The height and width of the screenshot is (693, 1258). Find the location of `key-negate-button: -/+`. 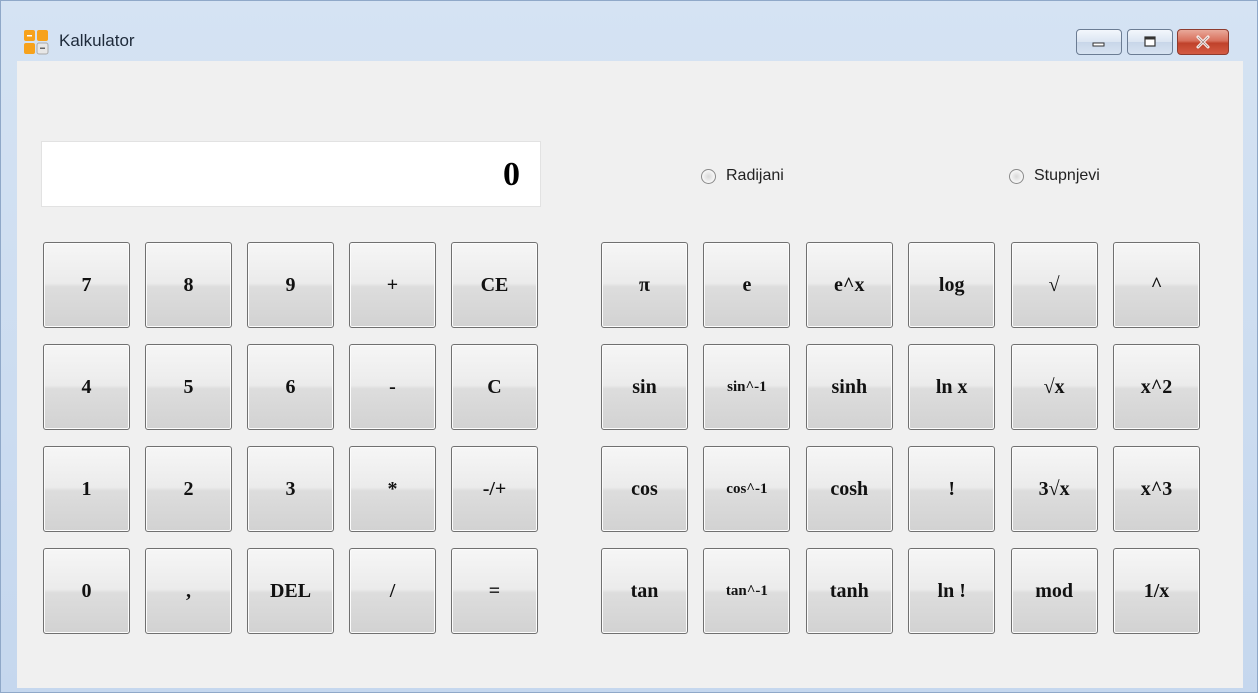

key-negate-button: -/+ is located at coordinates (494, 489).